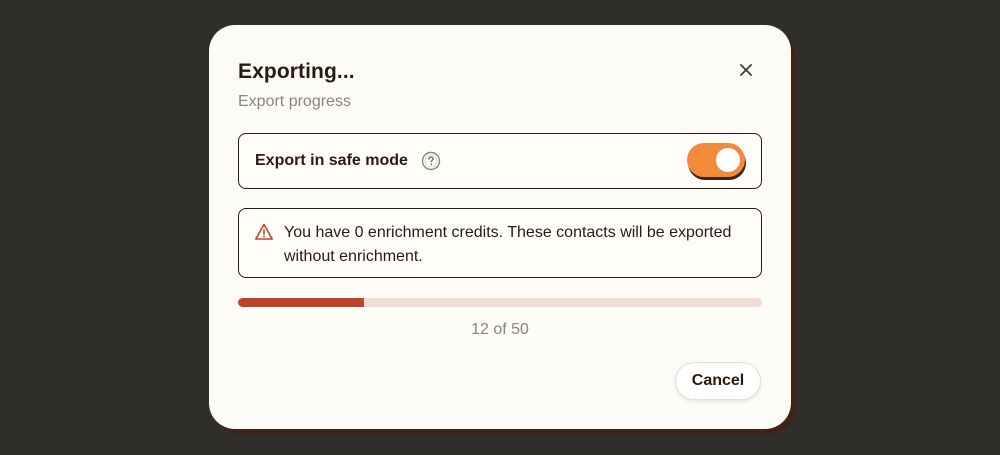 The height and width of the screenshot is (455, 1000). Describe the element at coordinates (331, 160) in the screenshot. I see `safe-mode-label: Export in safe mode` at that location.